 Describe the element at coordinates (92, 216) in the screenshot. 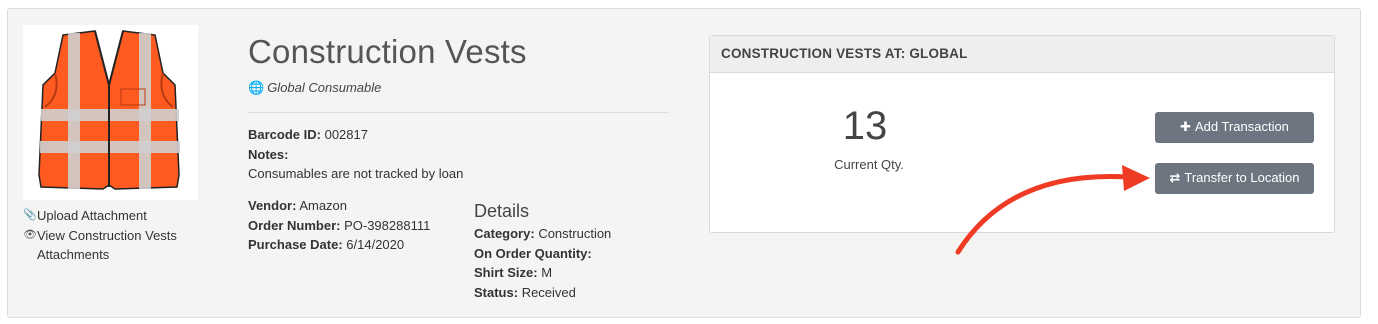

I see `upload-attachment-label: Upload Attachment` at that location.